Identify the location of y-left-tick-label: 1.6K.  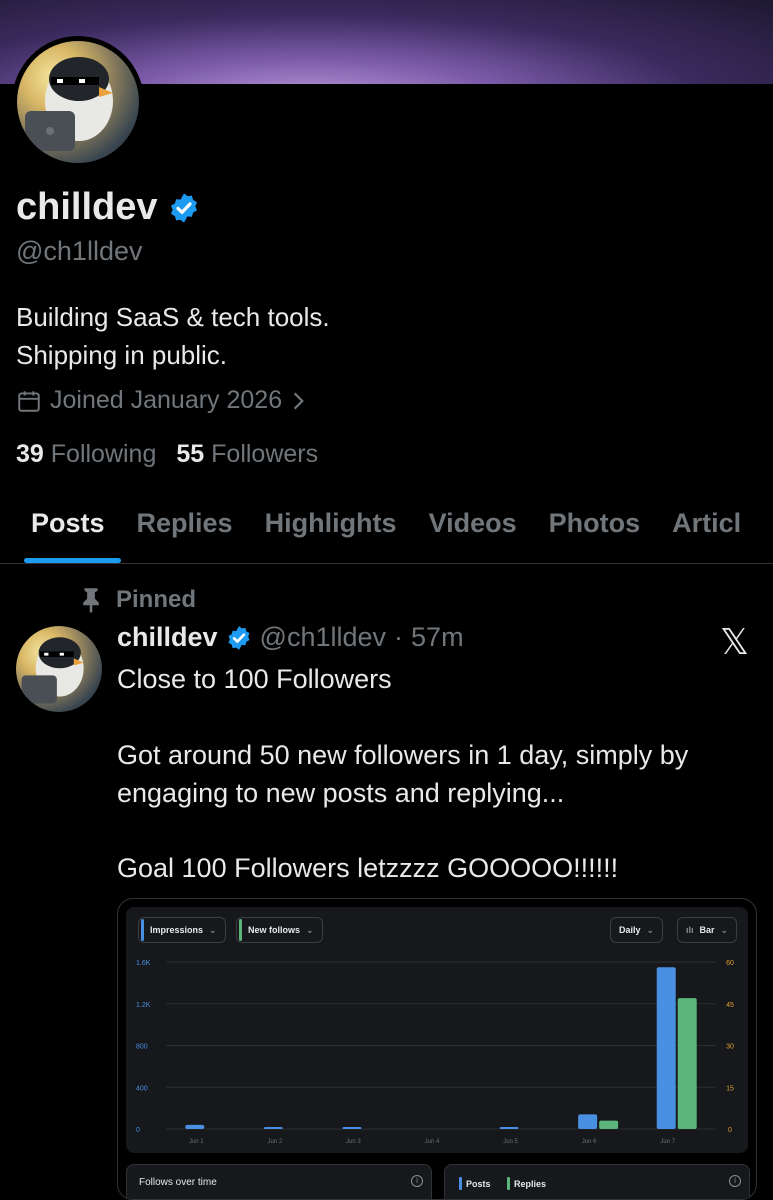
(143, 963).